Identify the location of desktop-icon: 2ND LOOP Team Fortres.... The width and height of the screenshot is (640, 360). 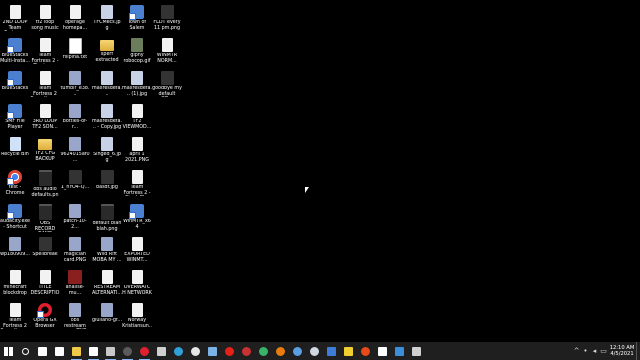
(15, 20).